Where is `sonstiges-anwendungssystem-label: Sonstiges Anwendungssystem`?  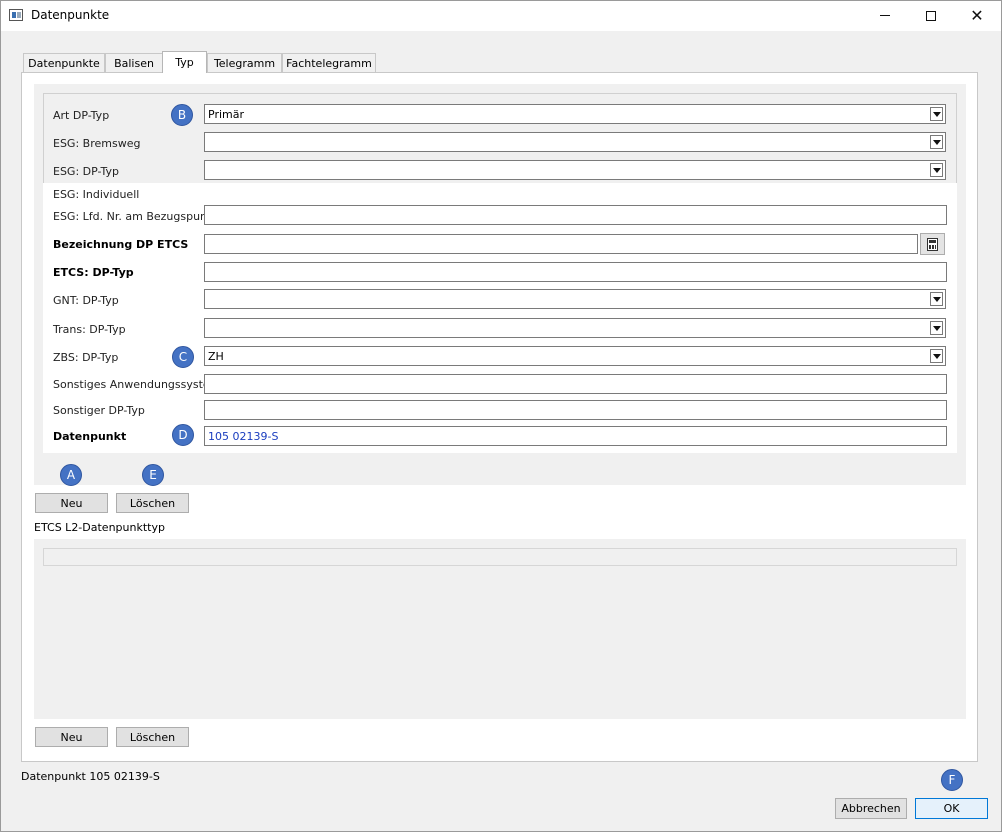 sonstiges-anwendungssystem-label: Sonstiges Anwendungssystem is located at coordinates (137, 384).